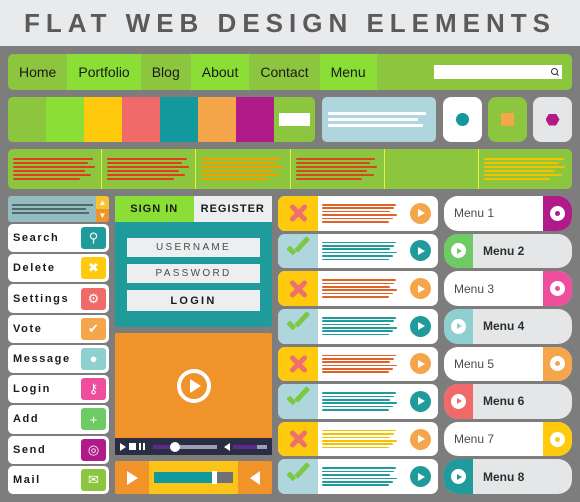 The width and height of the screenshot is (580, 502). I want to click on search-input, so click(498, 72).